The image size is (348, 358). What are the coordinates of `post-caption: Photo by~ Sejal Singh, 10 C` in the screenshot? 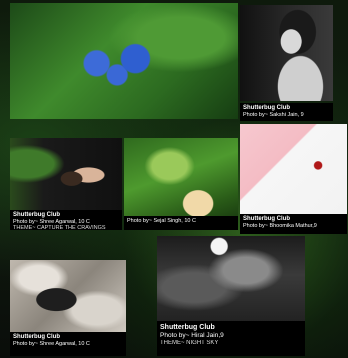 It's located at (181, 223).